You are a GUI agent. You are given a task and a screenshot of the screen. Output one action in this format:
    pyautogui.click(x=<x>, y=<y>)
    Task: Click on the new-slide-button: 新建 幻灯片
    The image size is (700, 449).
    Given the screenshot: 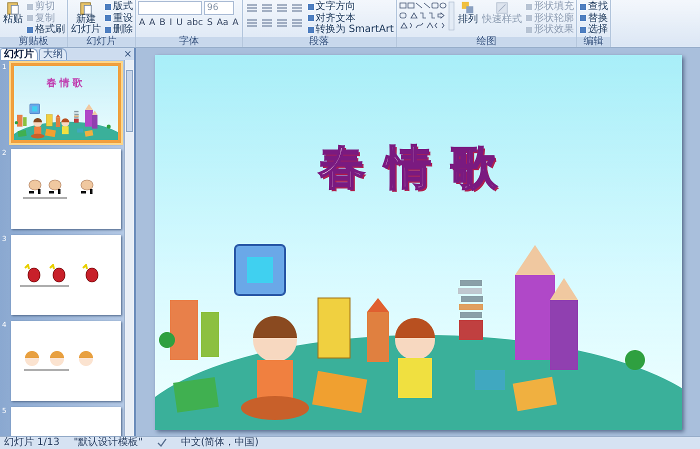 What is the action you would take?
    pyautogui.click(x=86, y=18)
    